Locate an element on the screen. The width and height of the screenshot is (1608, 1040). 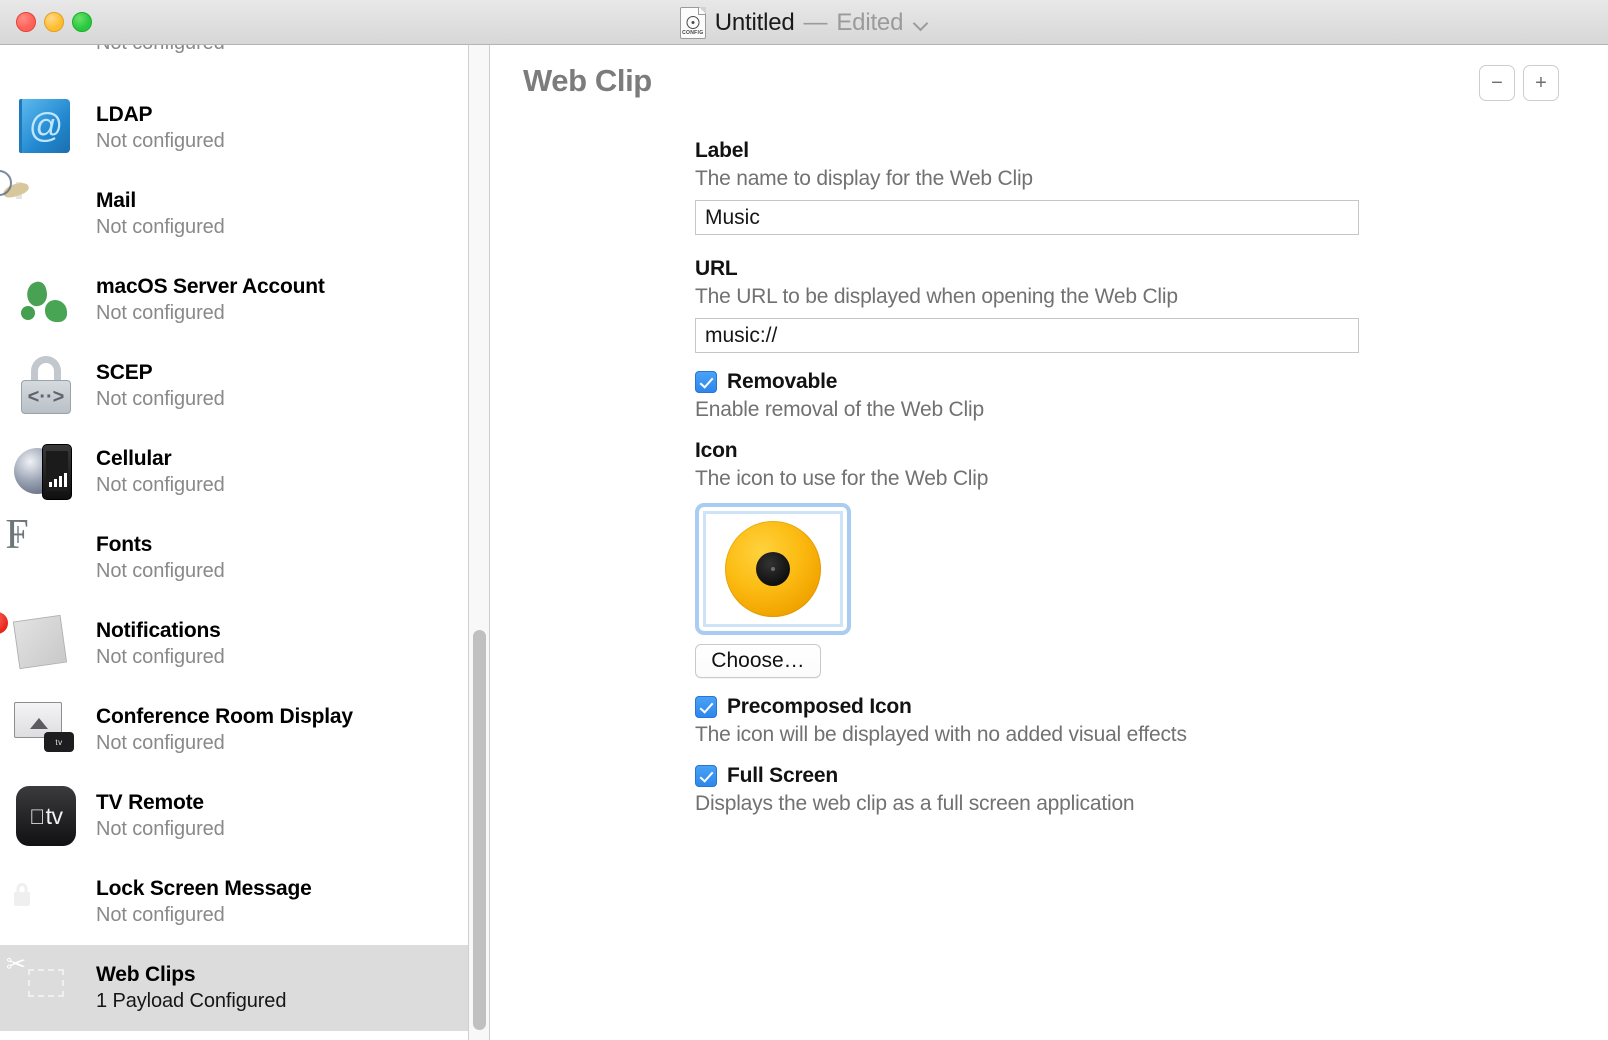
google-circle-icon is located at coordinates (46, 59).